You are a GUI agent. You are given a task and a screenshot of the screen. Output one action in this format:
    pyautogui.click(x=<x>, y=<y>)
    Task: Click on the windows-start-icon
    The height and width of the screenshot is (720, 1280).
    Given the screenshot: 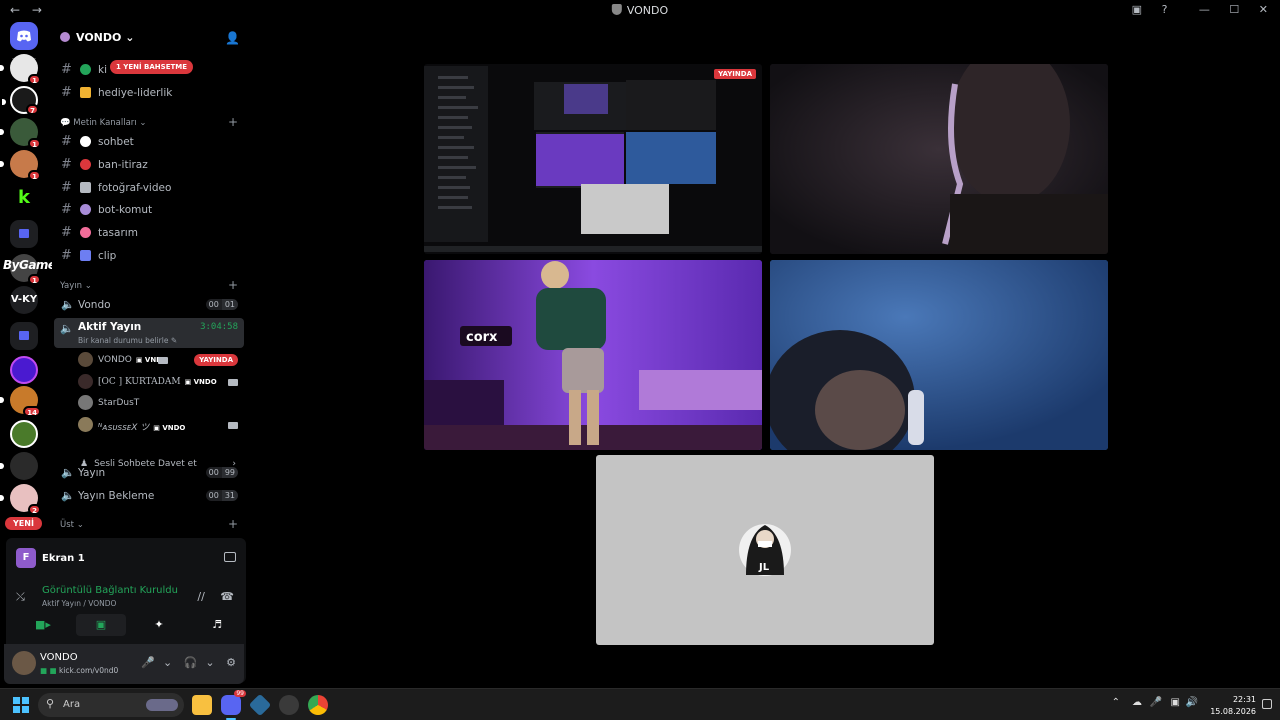 What is the action you would take?
    pyautogui.click(x=21, y=705)
    